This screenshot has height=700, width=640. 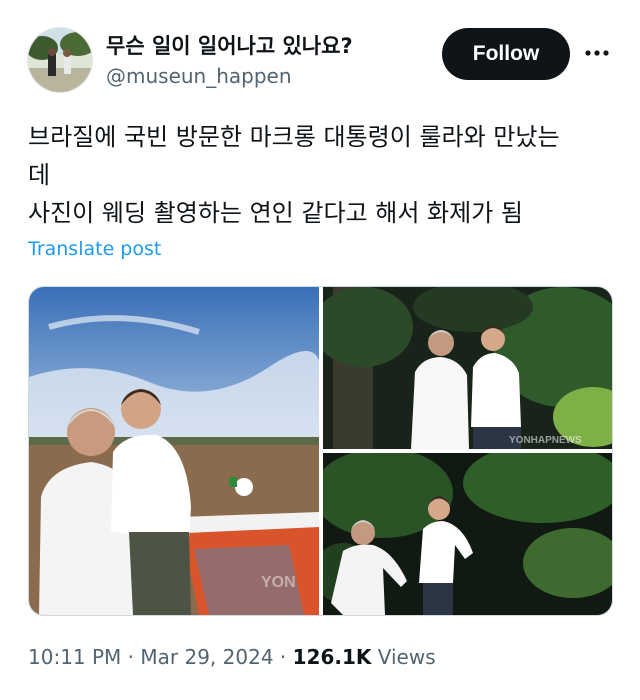 What do you see at coordinates (506, 54) in the screenshot?
I see `follow-button: Follow` at bounding box center [506, 54].